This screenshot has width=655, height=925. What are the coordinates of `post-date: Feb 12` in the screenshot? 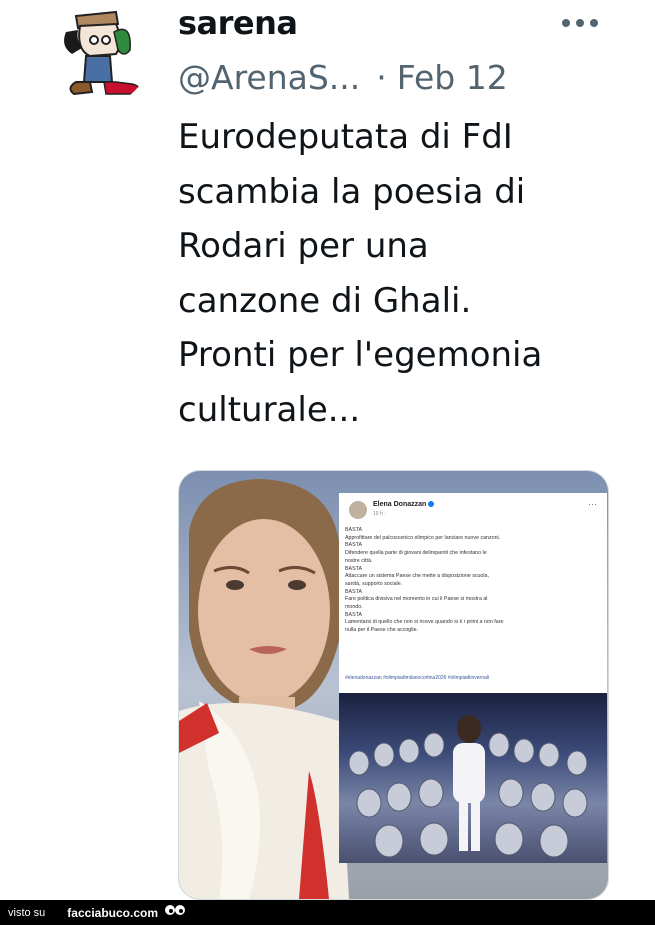 It's located at (452, 77).